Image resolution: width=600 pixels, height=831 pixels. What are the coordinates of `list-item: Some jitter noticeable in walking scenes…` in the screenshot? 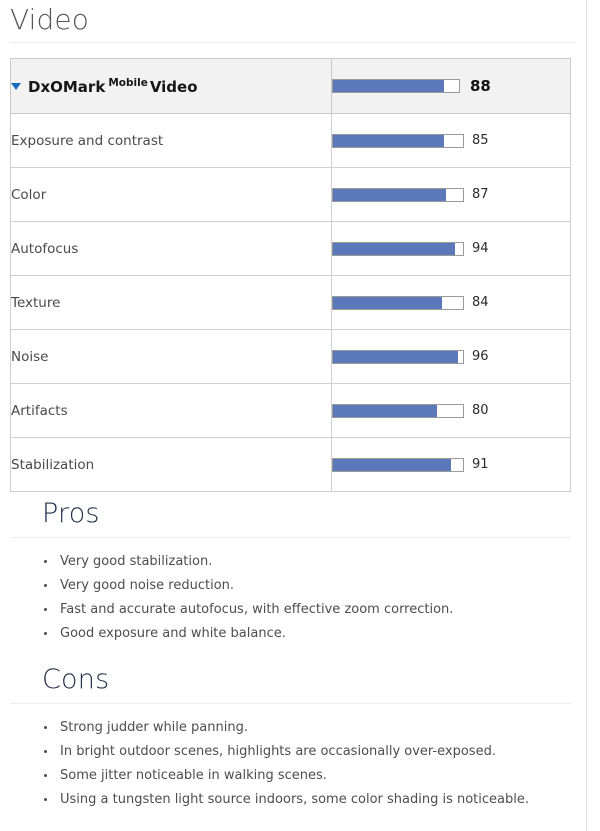 It's located at (312, 776).